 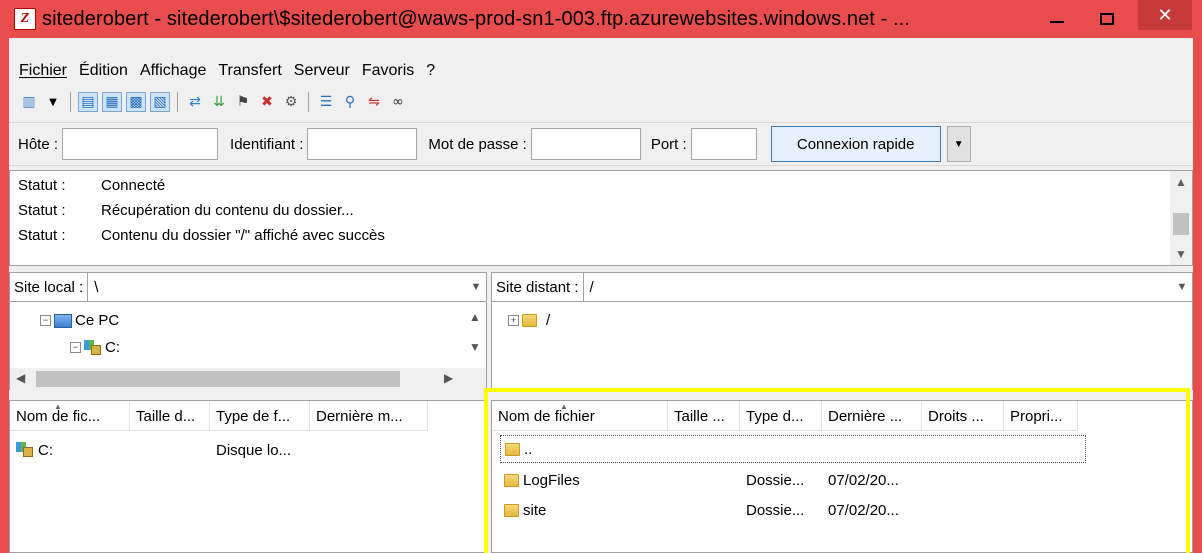 What do you see at coordinates (475, 335) in the screenshot?
I see `local-tree-vscroll: ▲ ▼` at bounding box center [475, 335].